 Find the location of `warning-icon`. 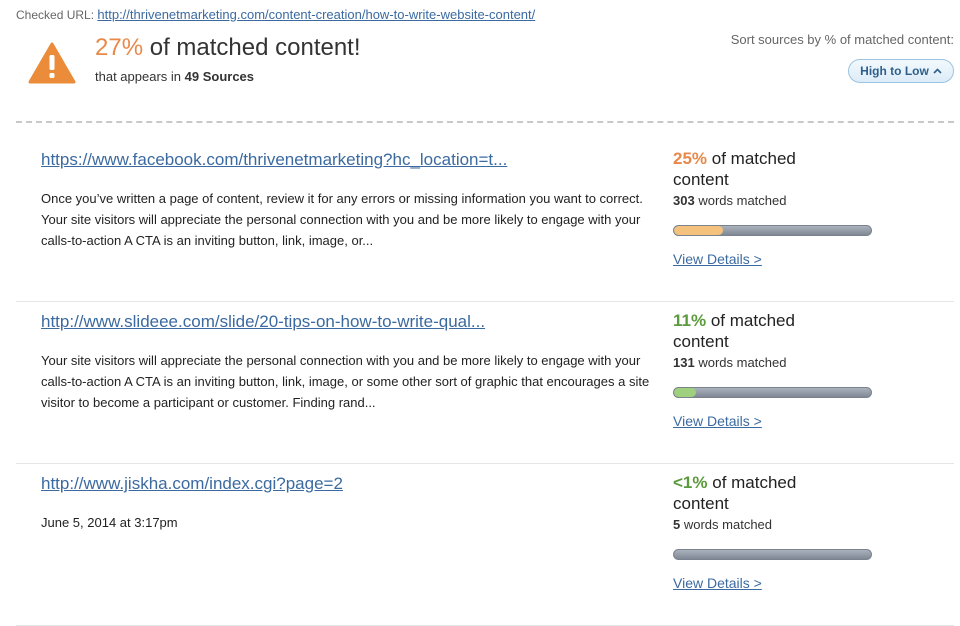

warning-icon is located at coordinates (52, 63).